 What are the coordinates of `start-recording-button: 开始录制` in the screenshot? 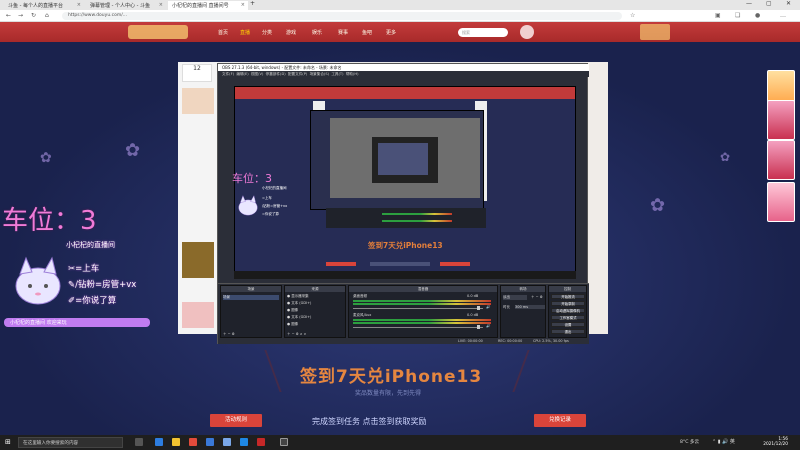 It's located at (568, 303).